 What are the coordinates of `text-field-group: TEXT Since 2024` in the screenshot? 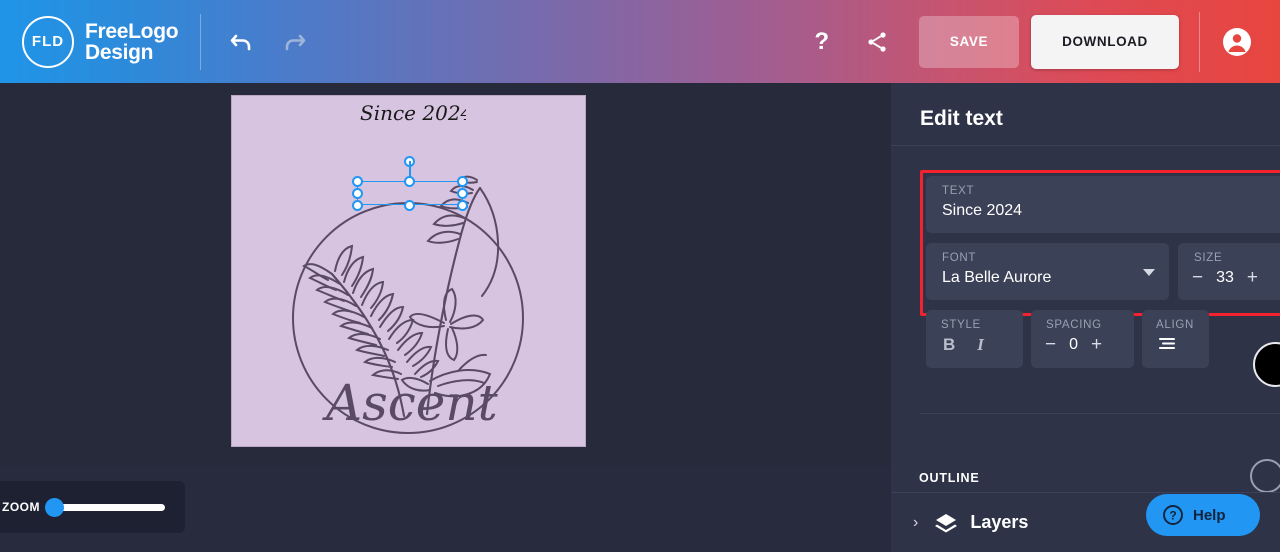 It's located at (1103, 204).